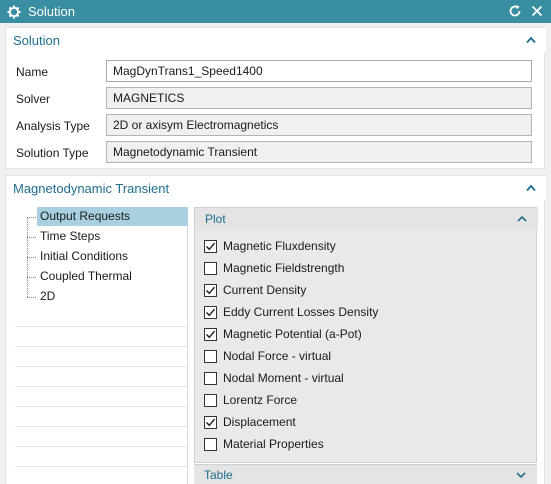 This screenshot has height=484, width=551. I want to click on lorentz-force-checkbox: Lorentz Force, so click(250, 400).